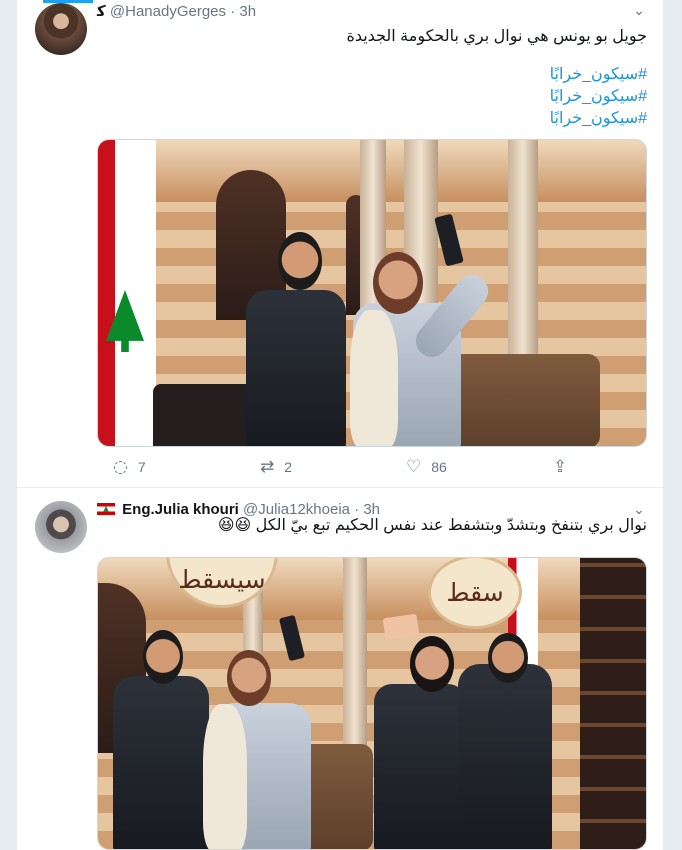 The width and height of the screenshot is (682, 850). Describe the element at coordinates (420, 766) in the screenshot. I see `woman-dark-outfit` at that location.